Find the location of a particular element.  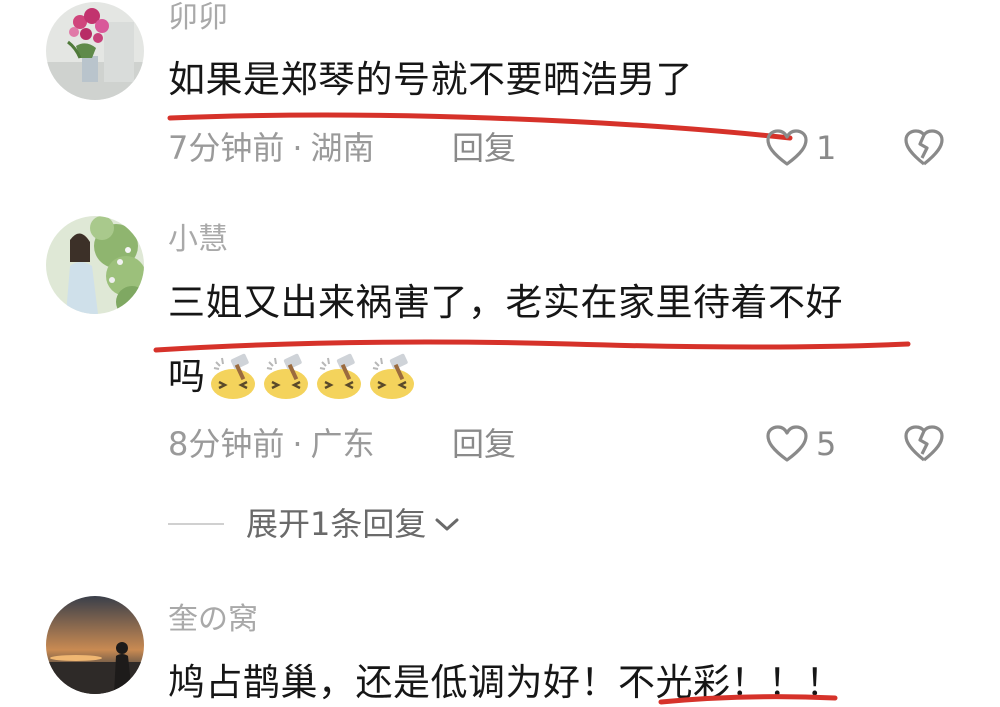

comment-meta: 8分钟前 · 广东 is located at coordinates (271, 444).